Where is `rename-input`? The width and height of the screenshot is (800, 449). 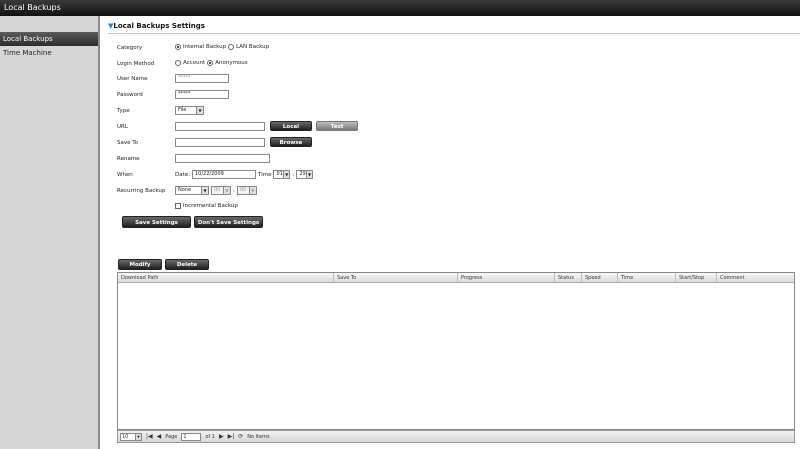
rename-input is located at coordinates (222, 158).